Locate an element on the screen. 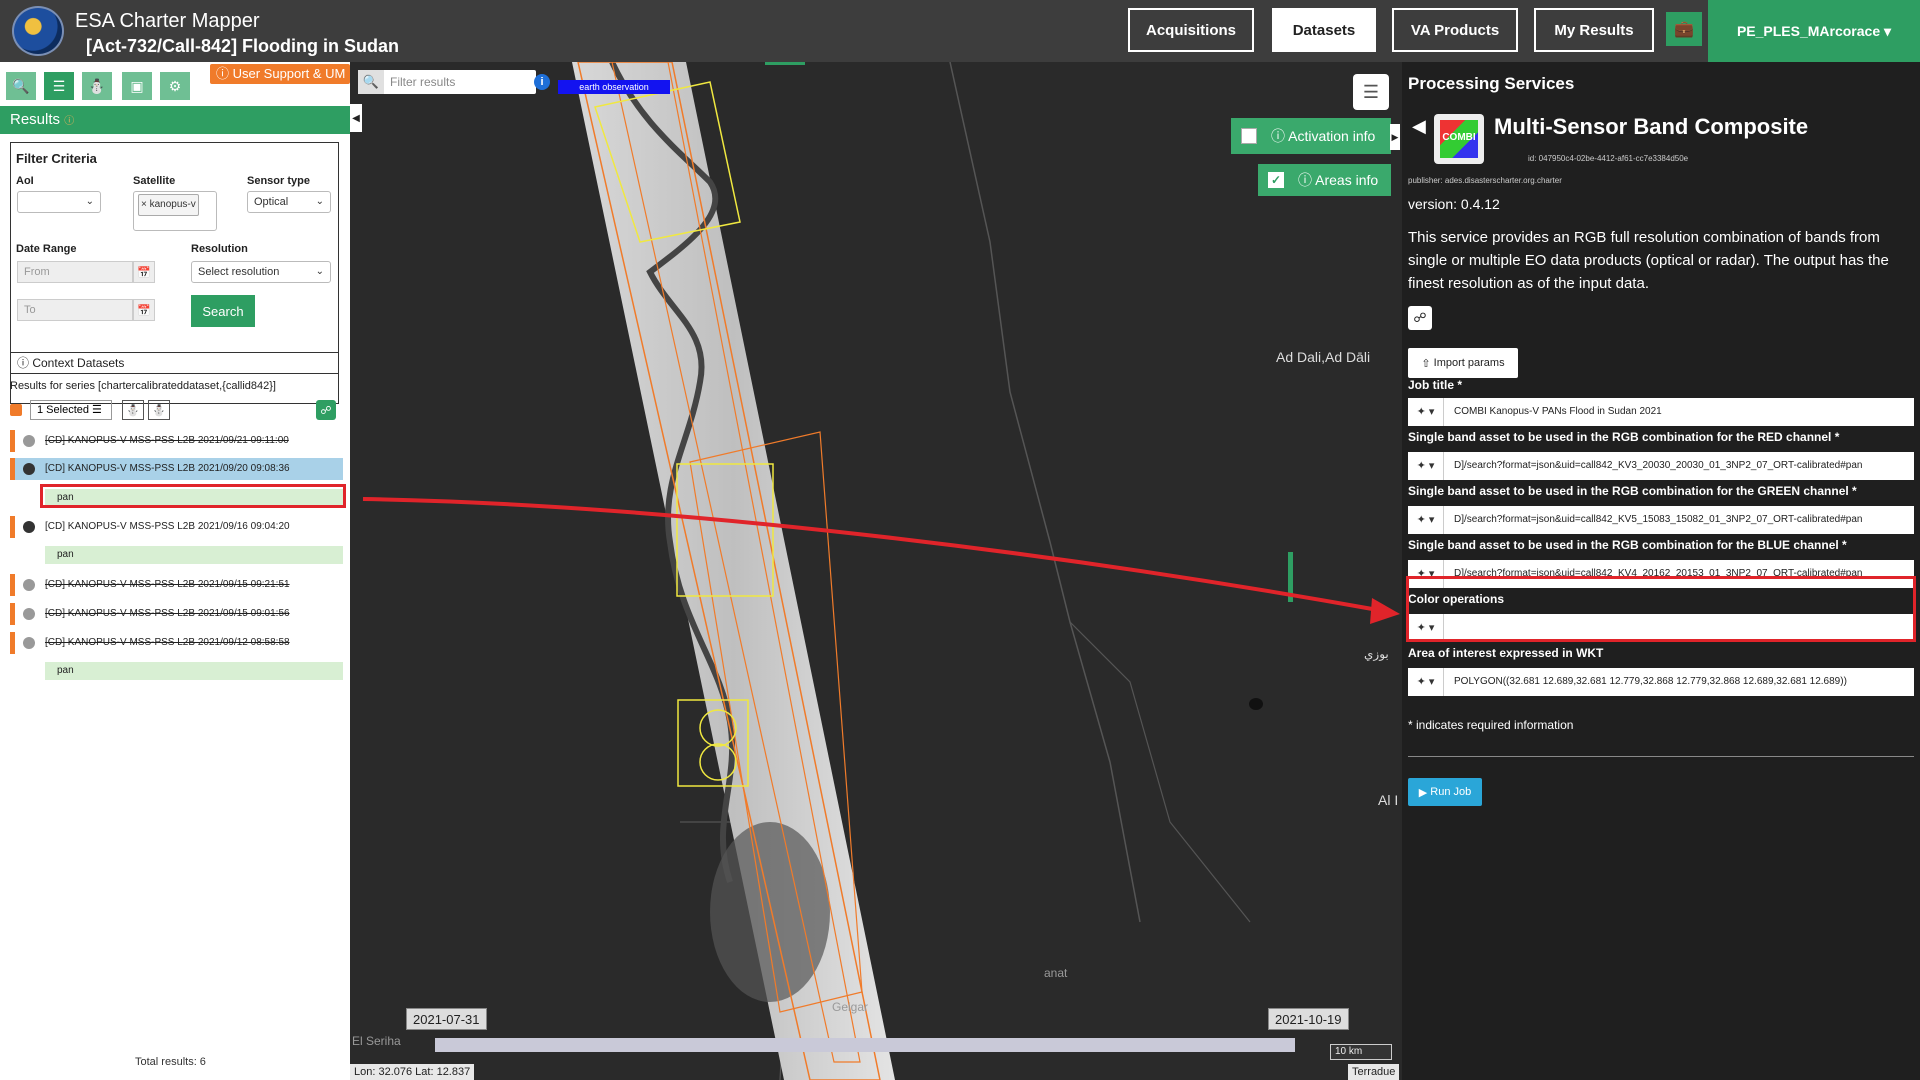 Image resolution: width=1920 pixels, height=1080 pixels. field-label: Area of interest expressed in WKT is located at coordinates (1506, 653).